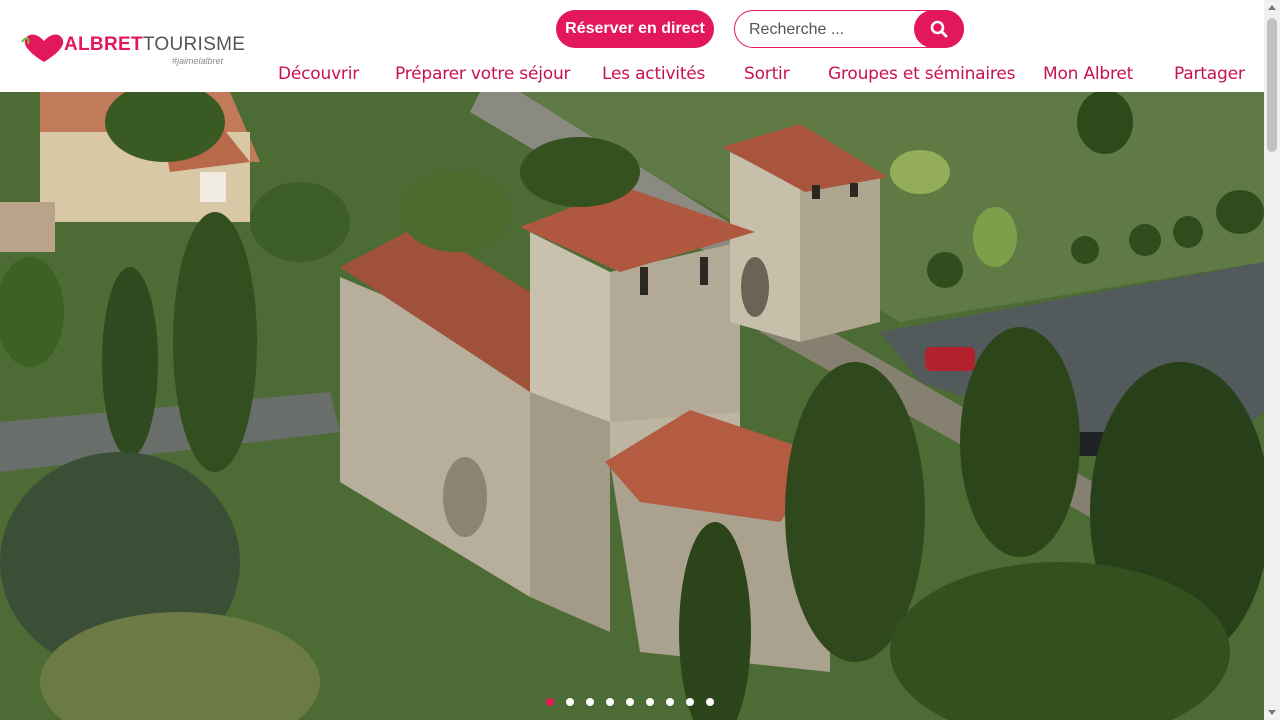  What do you see at coordinates (767, 74) in the screenshot?
I see `nav-item-sortir: Sortir` at bounding box center [767, 74].